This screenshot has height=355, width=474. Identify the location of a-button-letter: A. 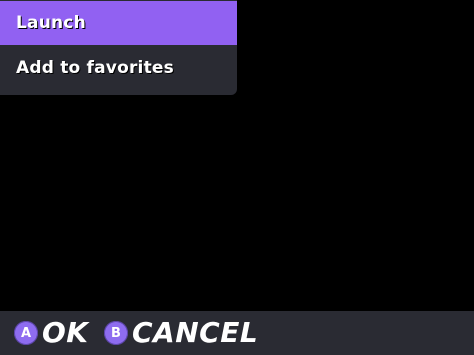
(26, 333).